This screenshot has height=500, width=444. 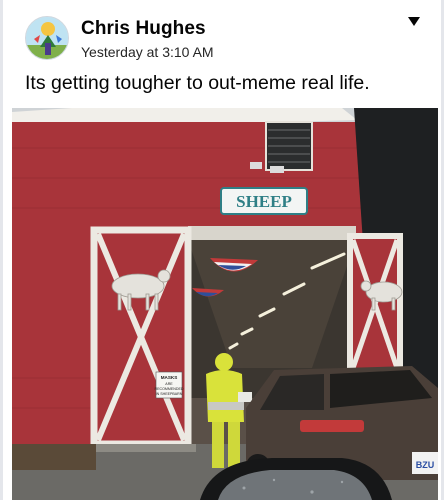 What do you see at coordinates (169, 389) in the screenshot?
I see `door-notice-line3: RECOMMENDED` at bounding box center [169, 389].